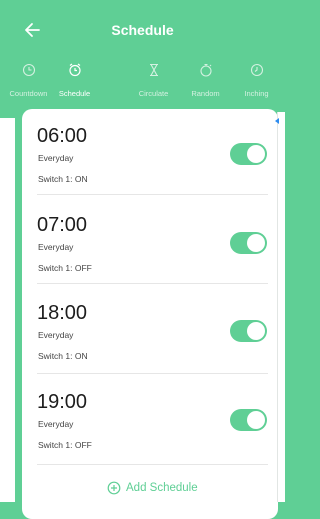 Image resolution: width=320 pixels, height=519 pixels. What do you see at coordinates (152, 164) in the screenshot?
I see `schedule-item: 06:00 Everyday Switch 1: ON` at bounding box center [152, 164].